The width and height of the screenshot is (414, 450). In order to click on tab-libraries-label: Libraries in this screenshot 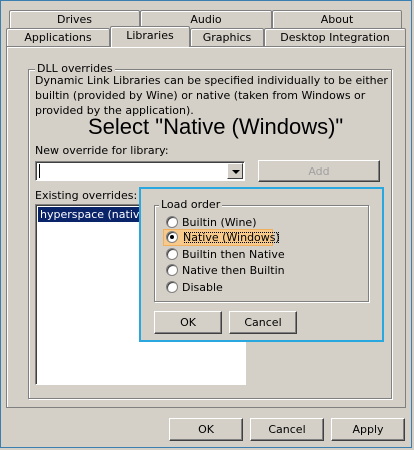, I will do `click(150, 35)`.